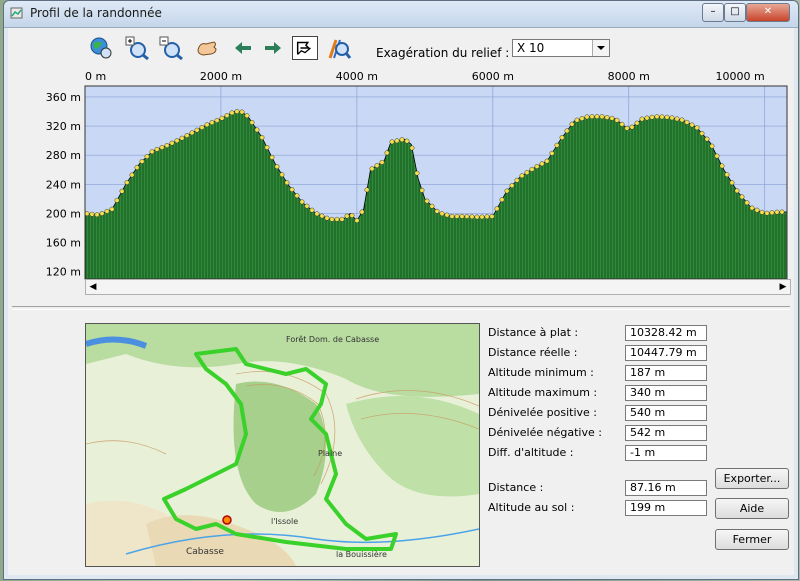  I want to click on x-tick-label: 6000 m, so click(493, 76).